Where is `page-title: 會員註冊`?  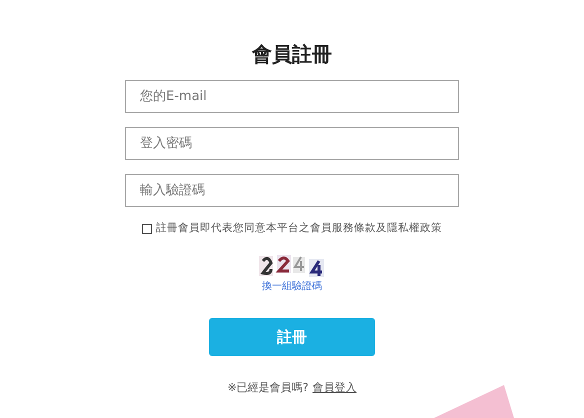
page-title: 會員註冊 is located at coordinates (291, 54).